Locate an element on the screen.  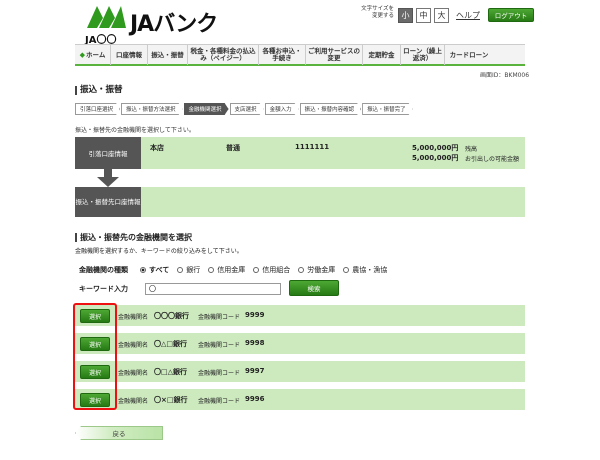
nav-item-home: ◆ ホーム is located at coordinates (93, 55).